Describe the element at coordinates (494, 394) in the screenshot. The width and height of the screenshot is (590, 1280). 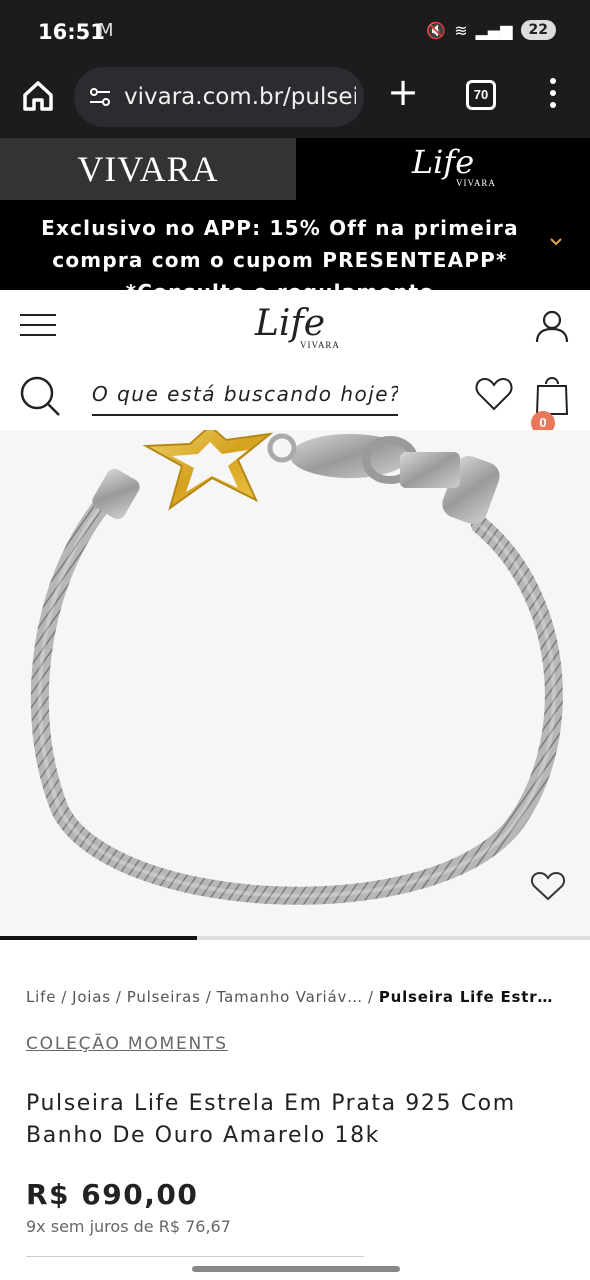
I see `heart-icon` at that location.